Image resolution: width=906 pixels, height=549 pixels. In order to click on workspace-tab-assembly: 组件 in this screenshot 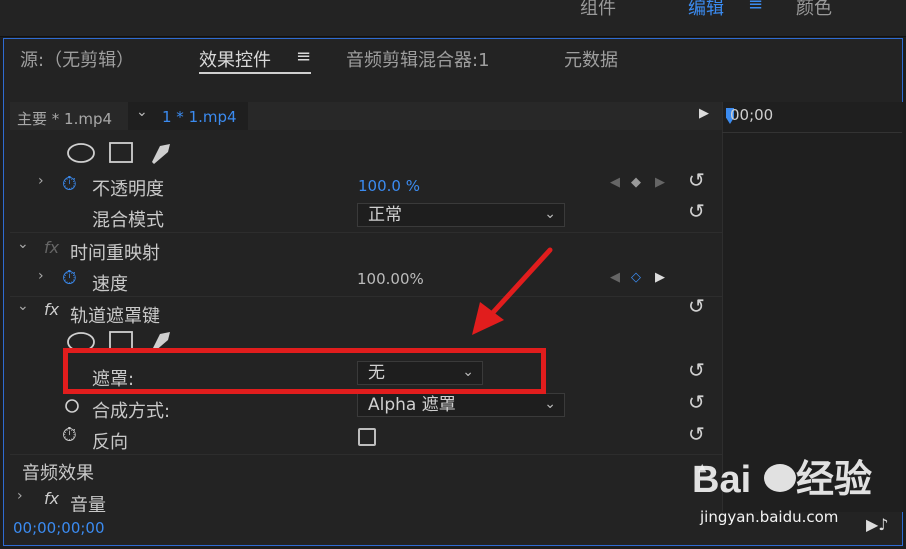, I will do `click(598, 10)`.